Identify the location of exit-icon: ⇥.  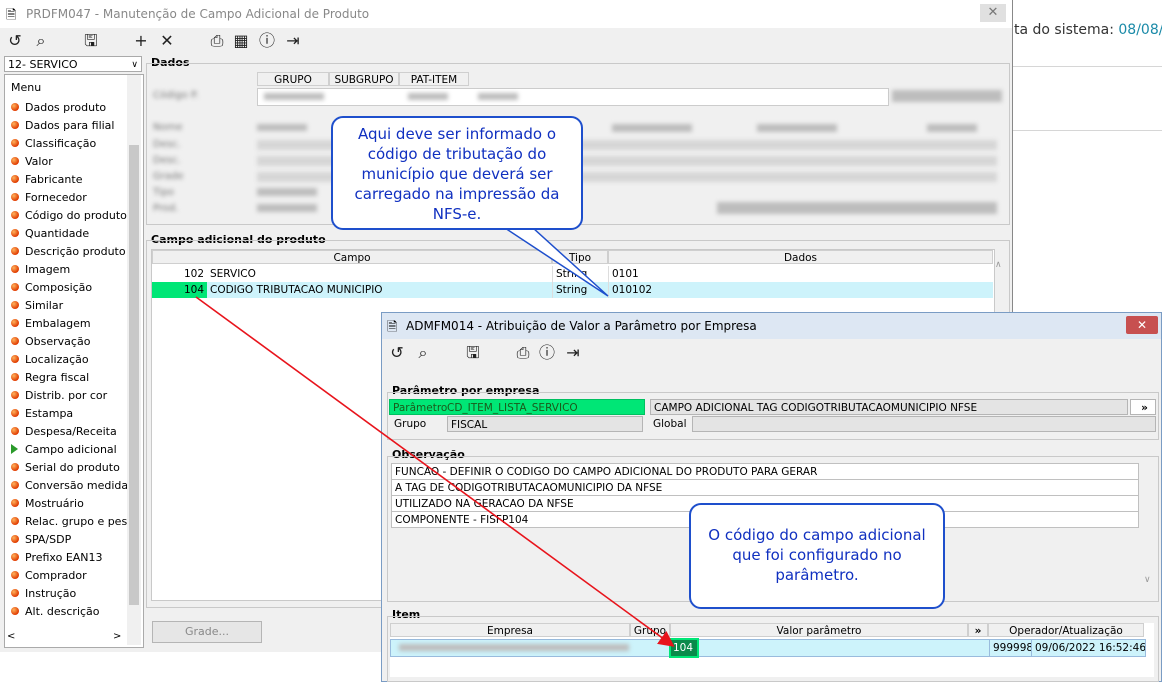
(573, 353).